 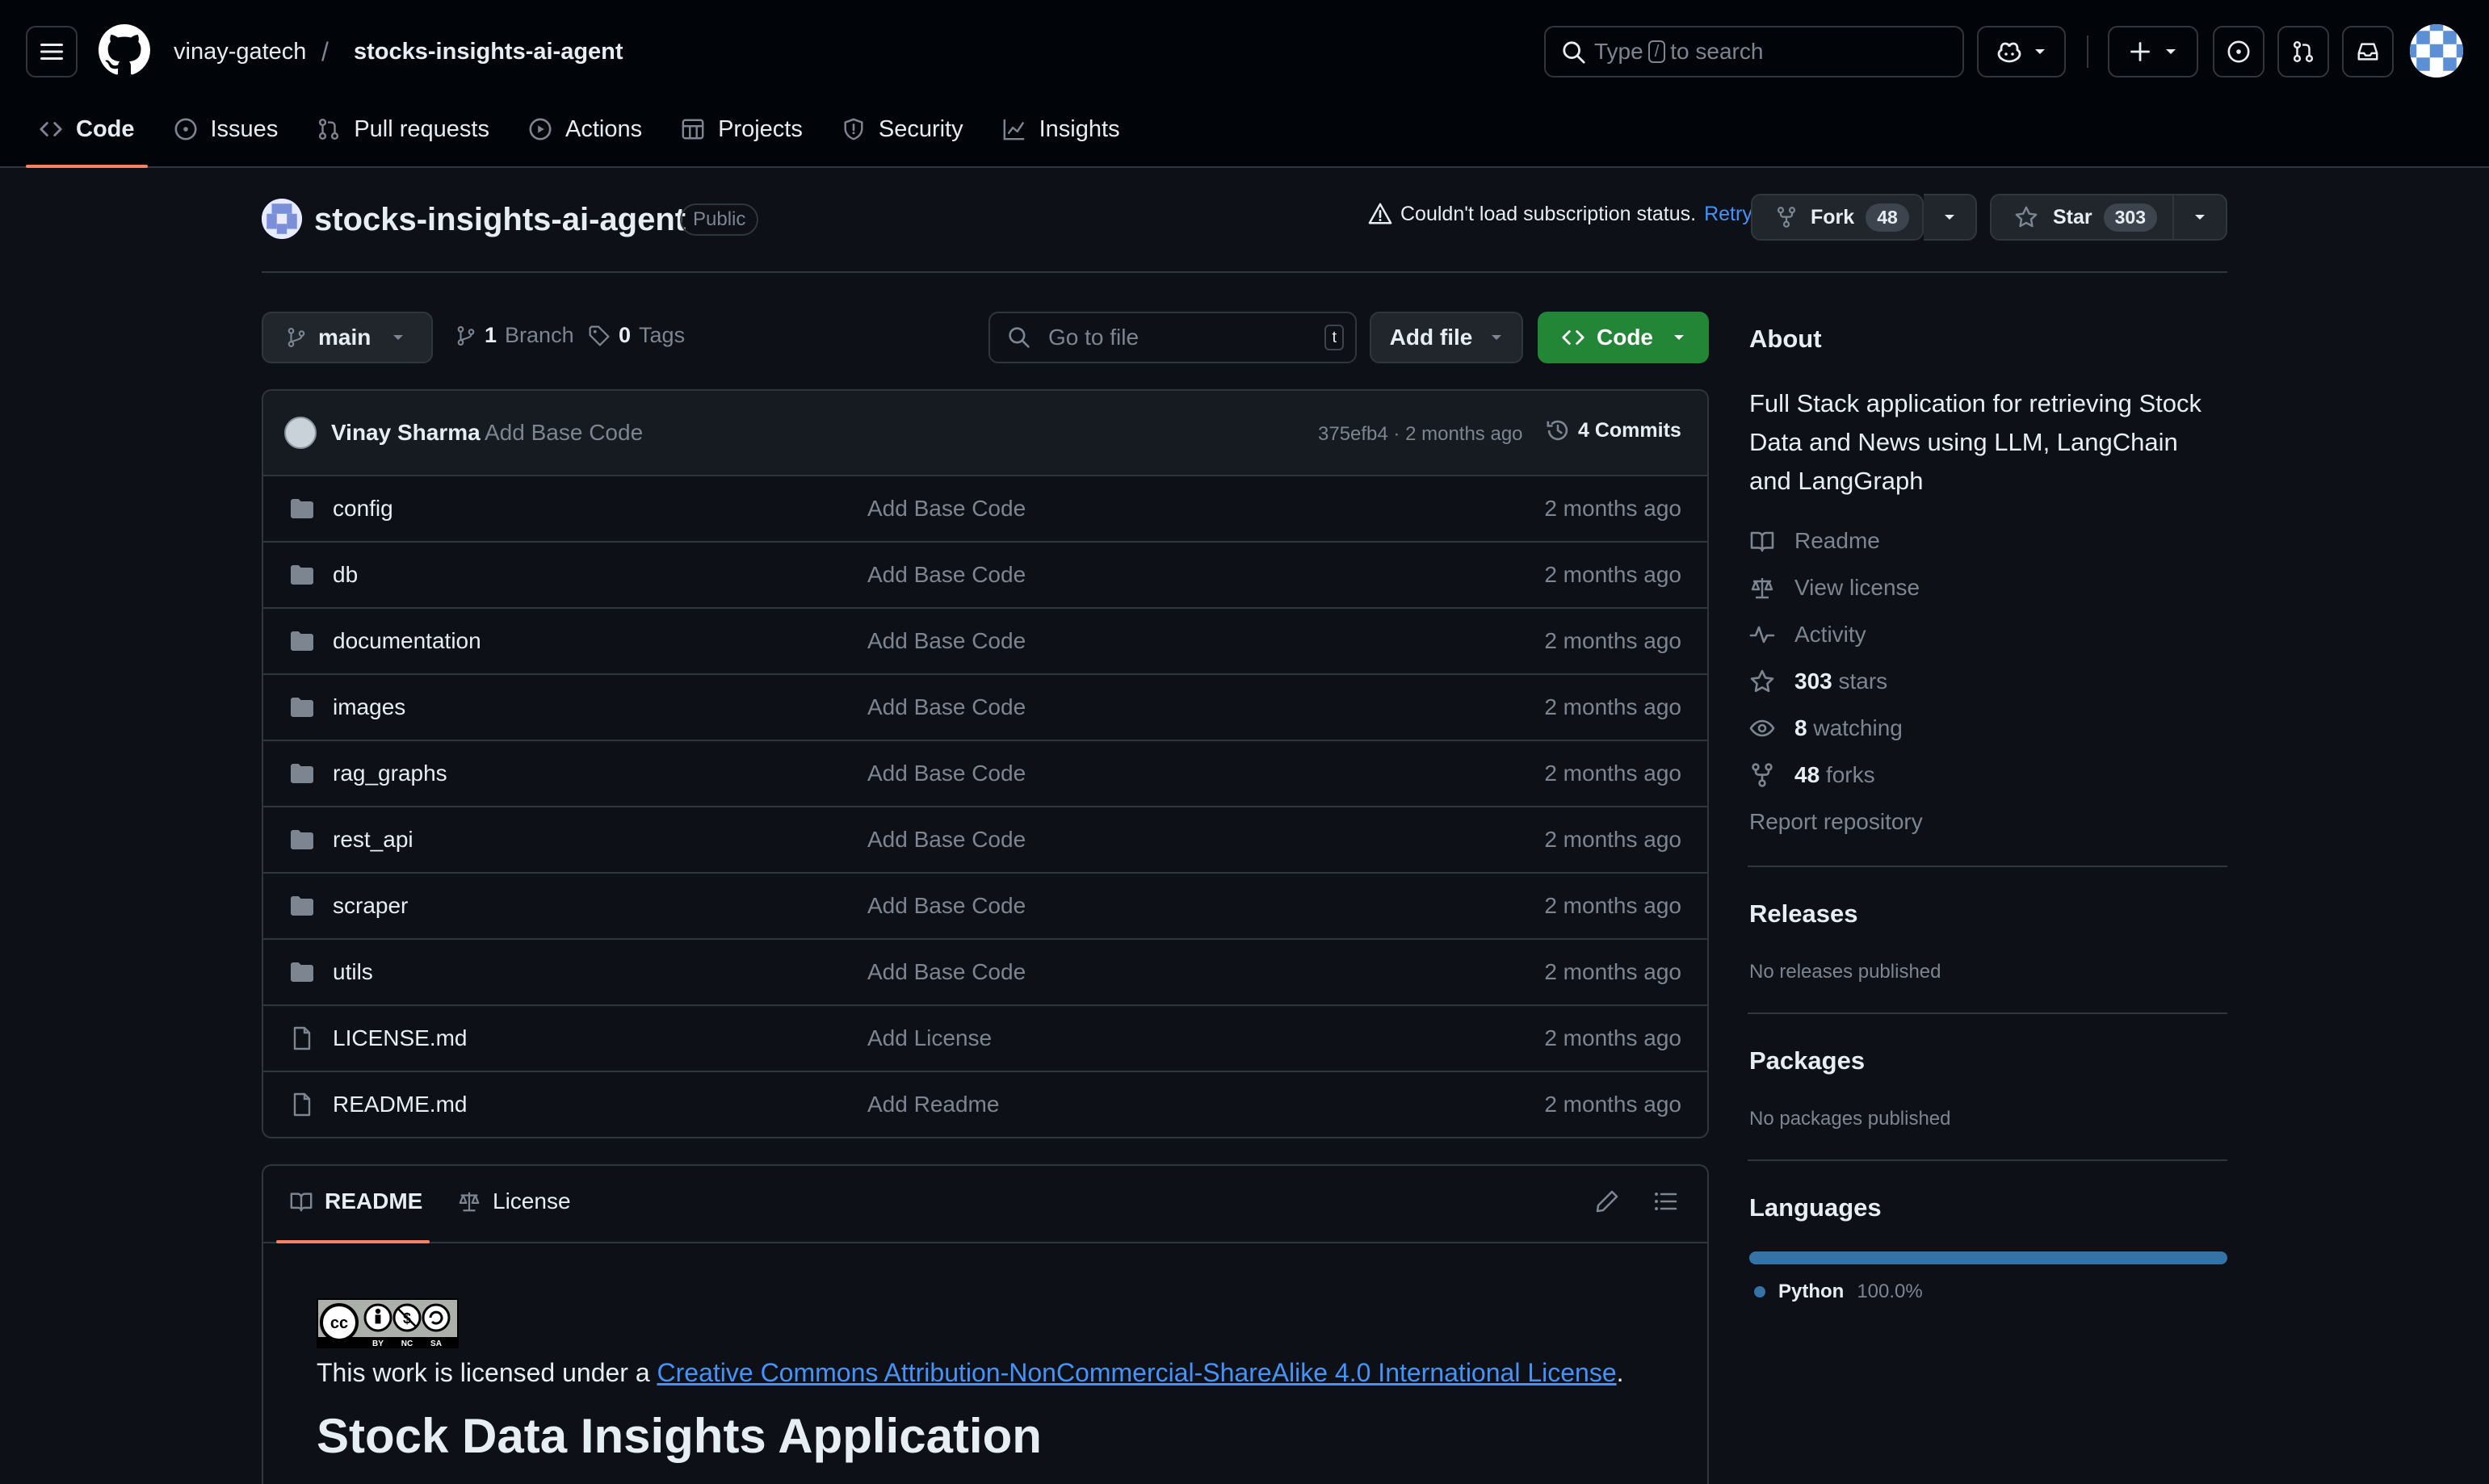 What do you see at coordinates (933, 1104) in the screenshot?
I see `file-commit-message: Add Readme` at bounding box center [933, 1104].